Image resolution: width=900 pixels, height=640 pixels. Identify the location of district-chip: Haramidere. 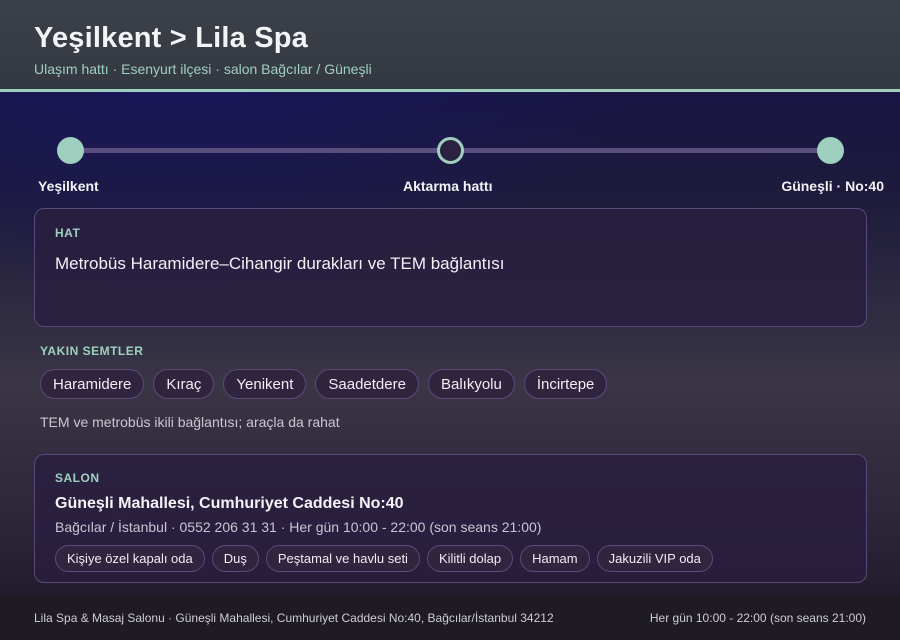
(92, 384).